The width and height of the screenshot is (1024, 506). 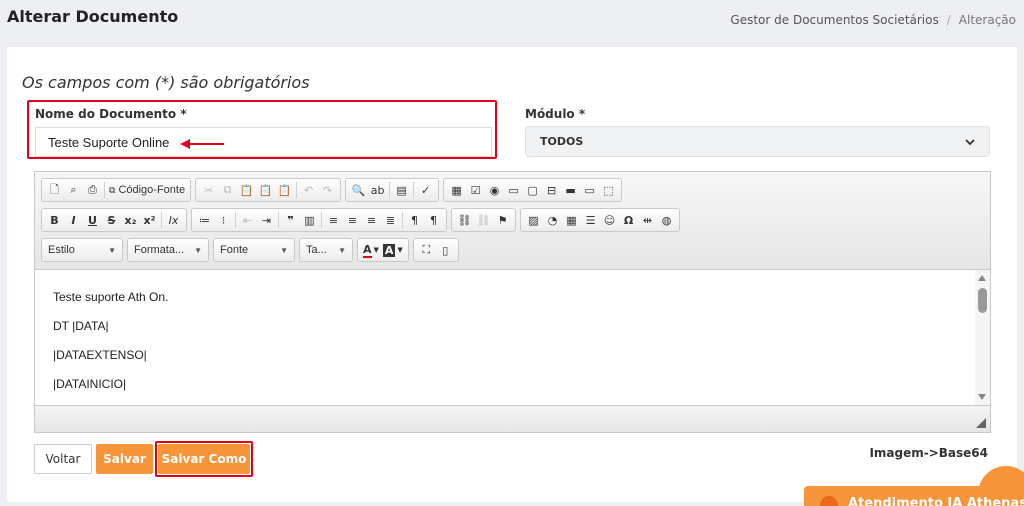 I want to click on toolbar-group-document: 🗋 ⌕ ⎙ ⧉ Código-Fonte, so click(x=116, y=190).